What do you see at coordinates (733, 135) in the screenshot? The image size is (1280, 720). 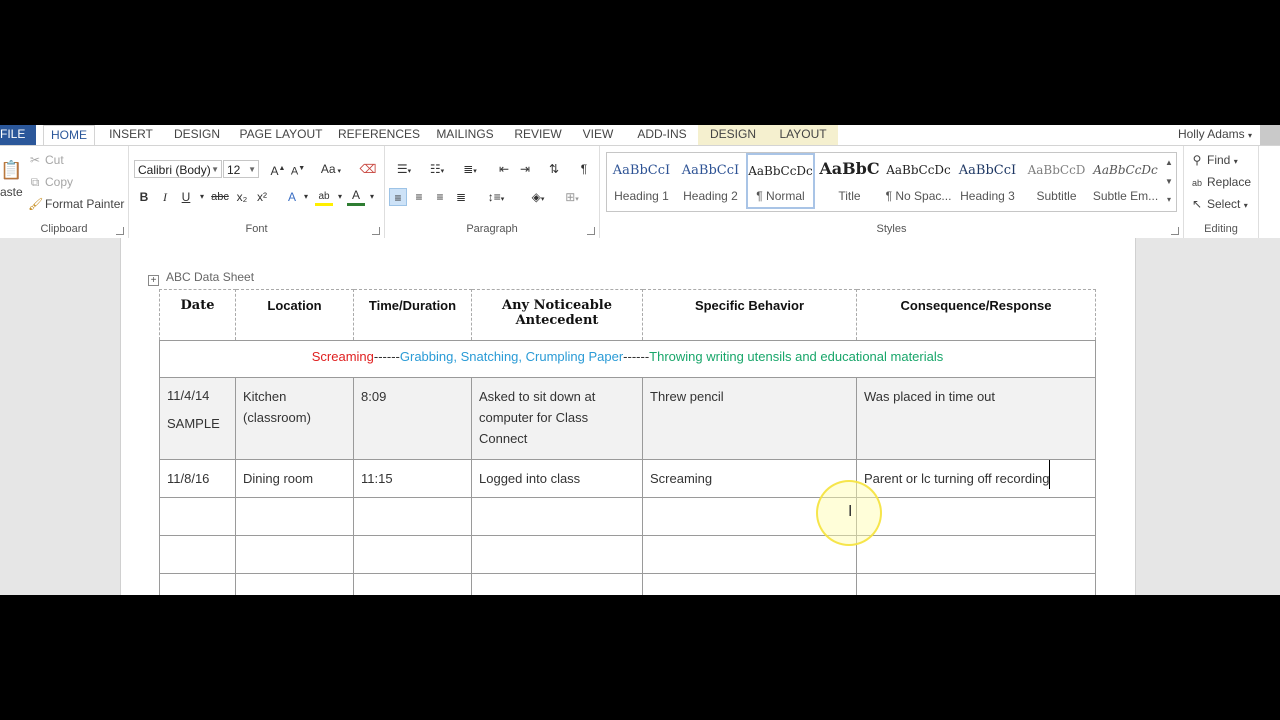 I see `tab-table-design: DESIGN` at bounding box center [733, 135].